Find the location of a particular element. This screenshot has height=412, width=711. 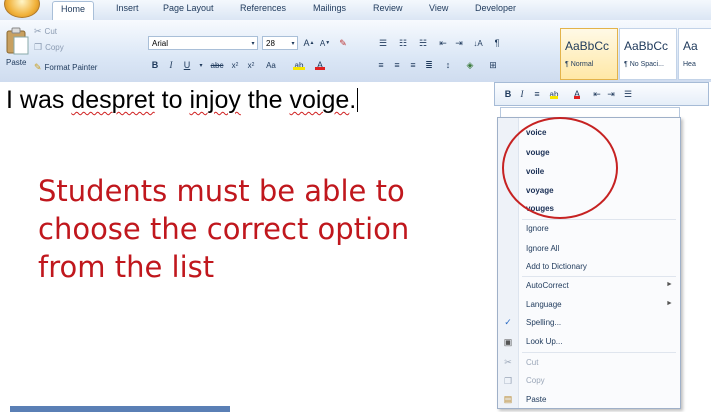

menu-cut: Cut is located at coordinates (532, 362).